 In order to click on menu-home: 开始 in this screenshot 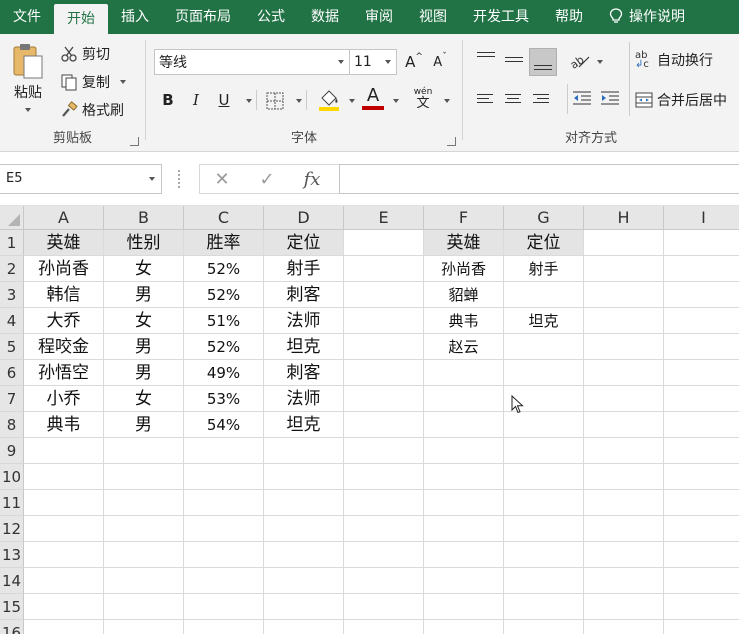, I will do `click(81, 19)`.